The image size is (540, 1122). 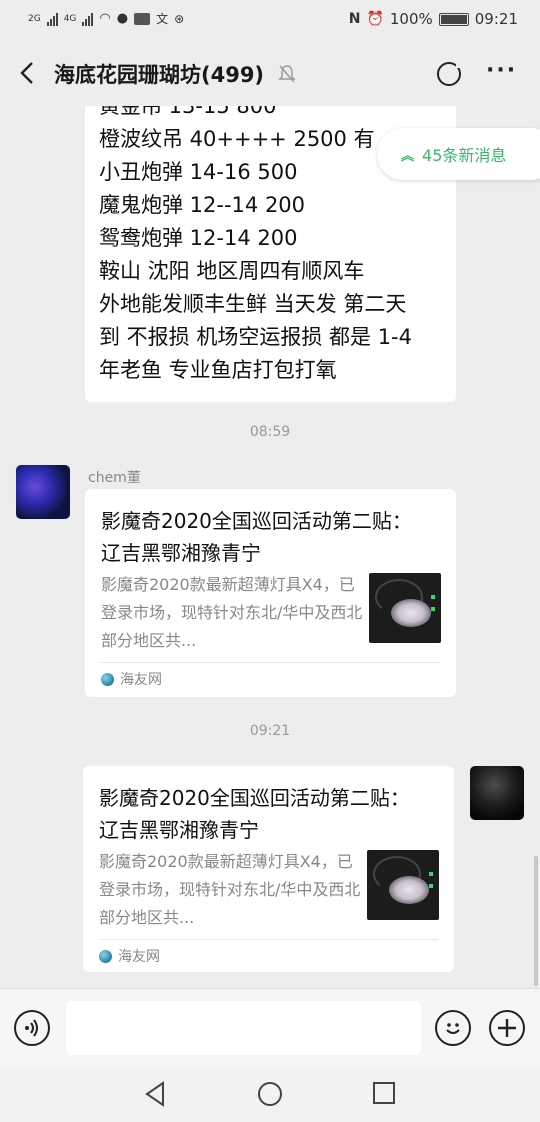 What do you see at coordinates (536, 921) in the screenshot?
I see `scrollbar` at bounding box center [536, 921].